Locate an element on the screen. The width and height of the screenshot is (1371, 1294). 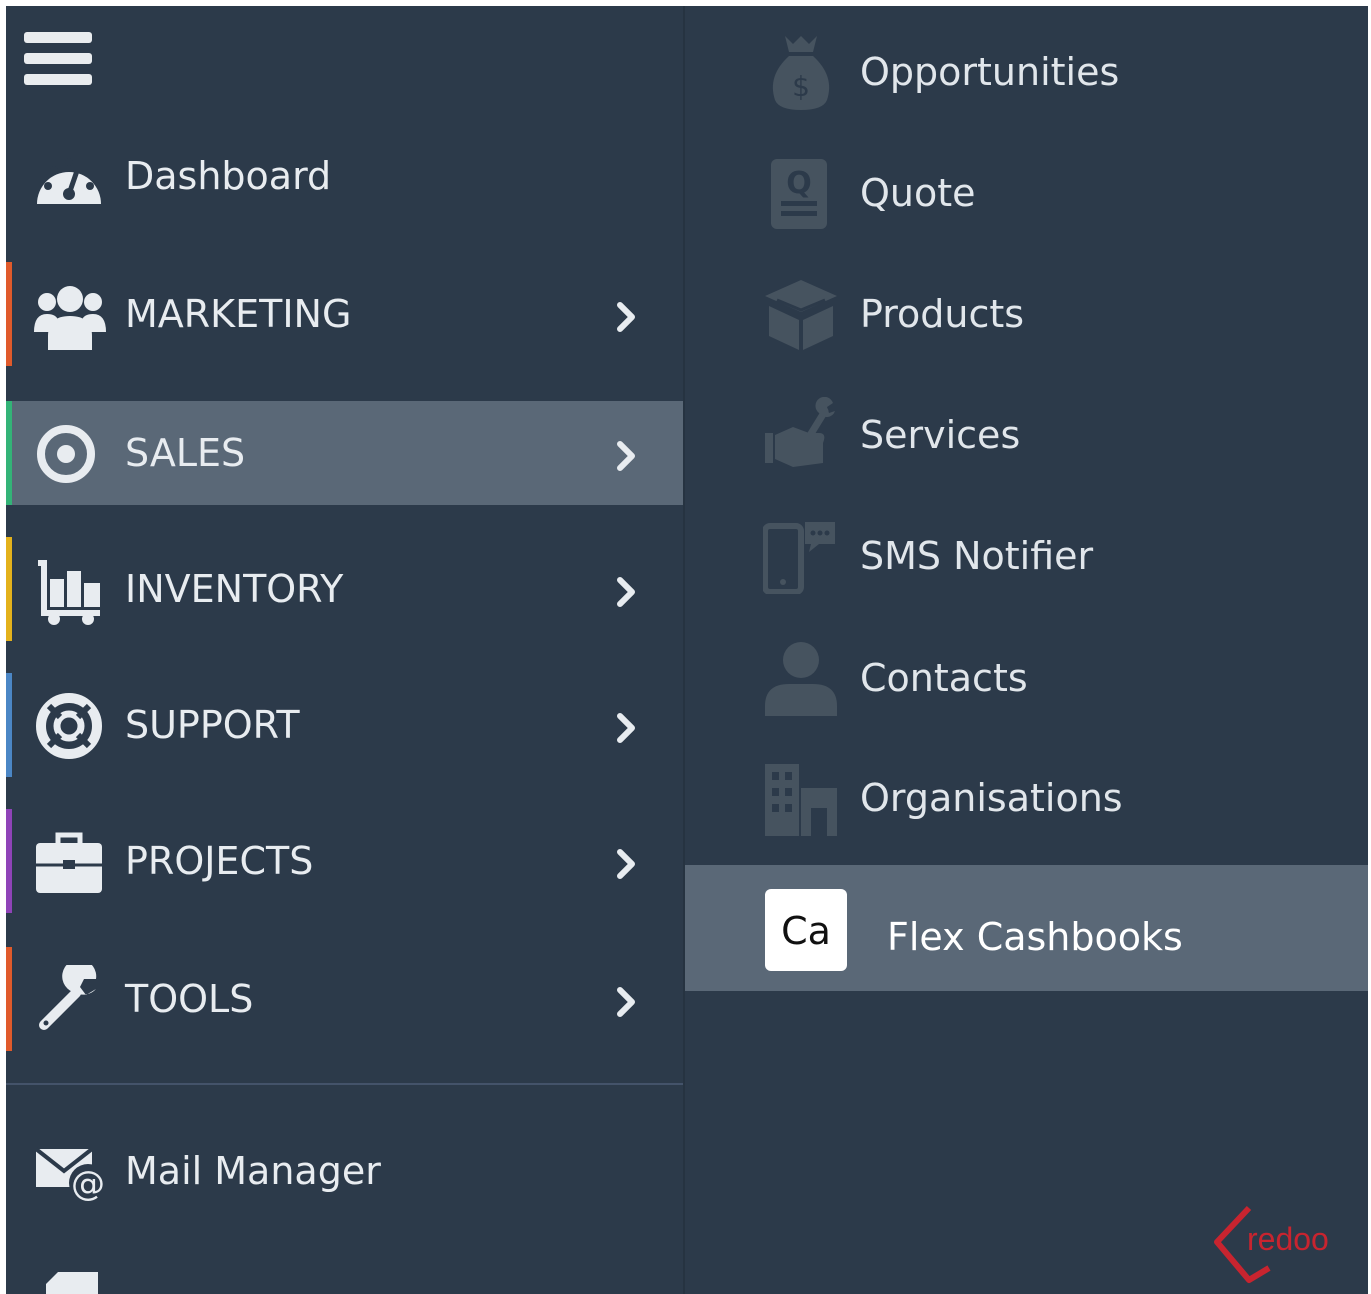
sidebar-item-marketing: MARKETING is located at coordinates (344, 314).